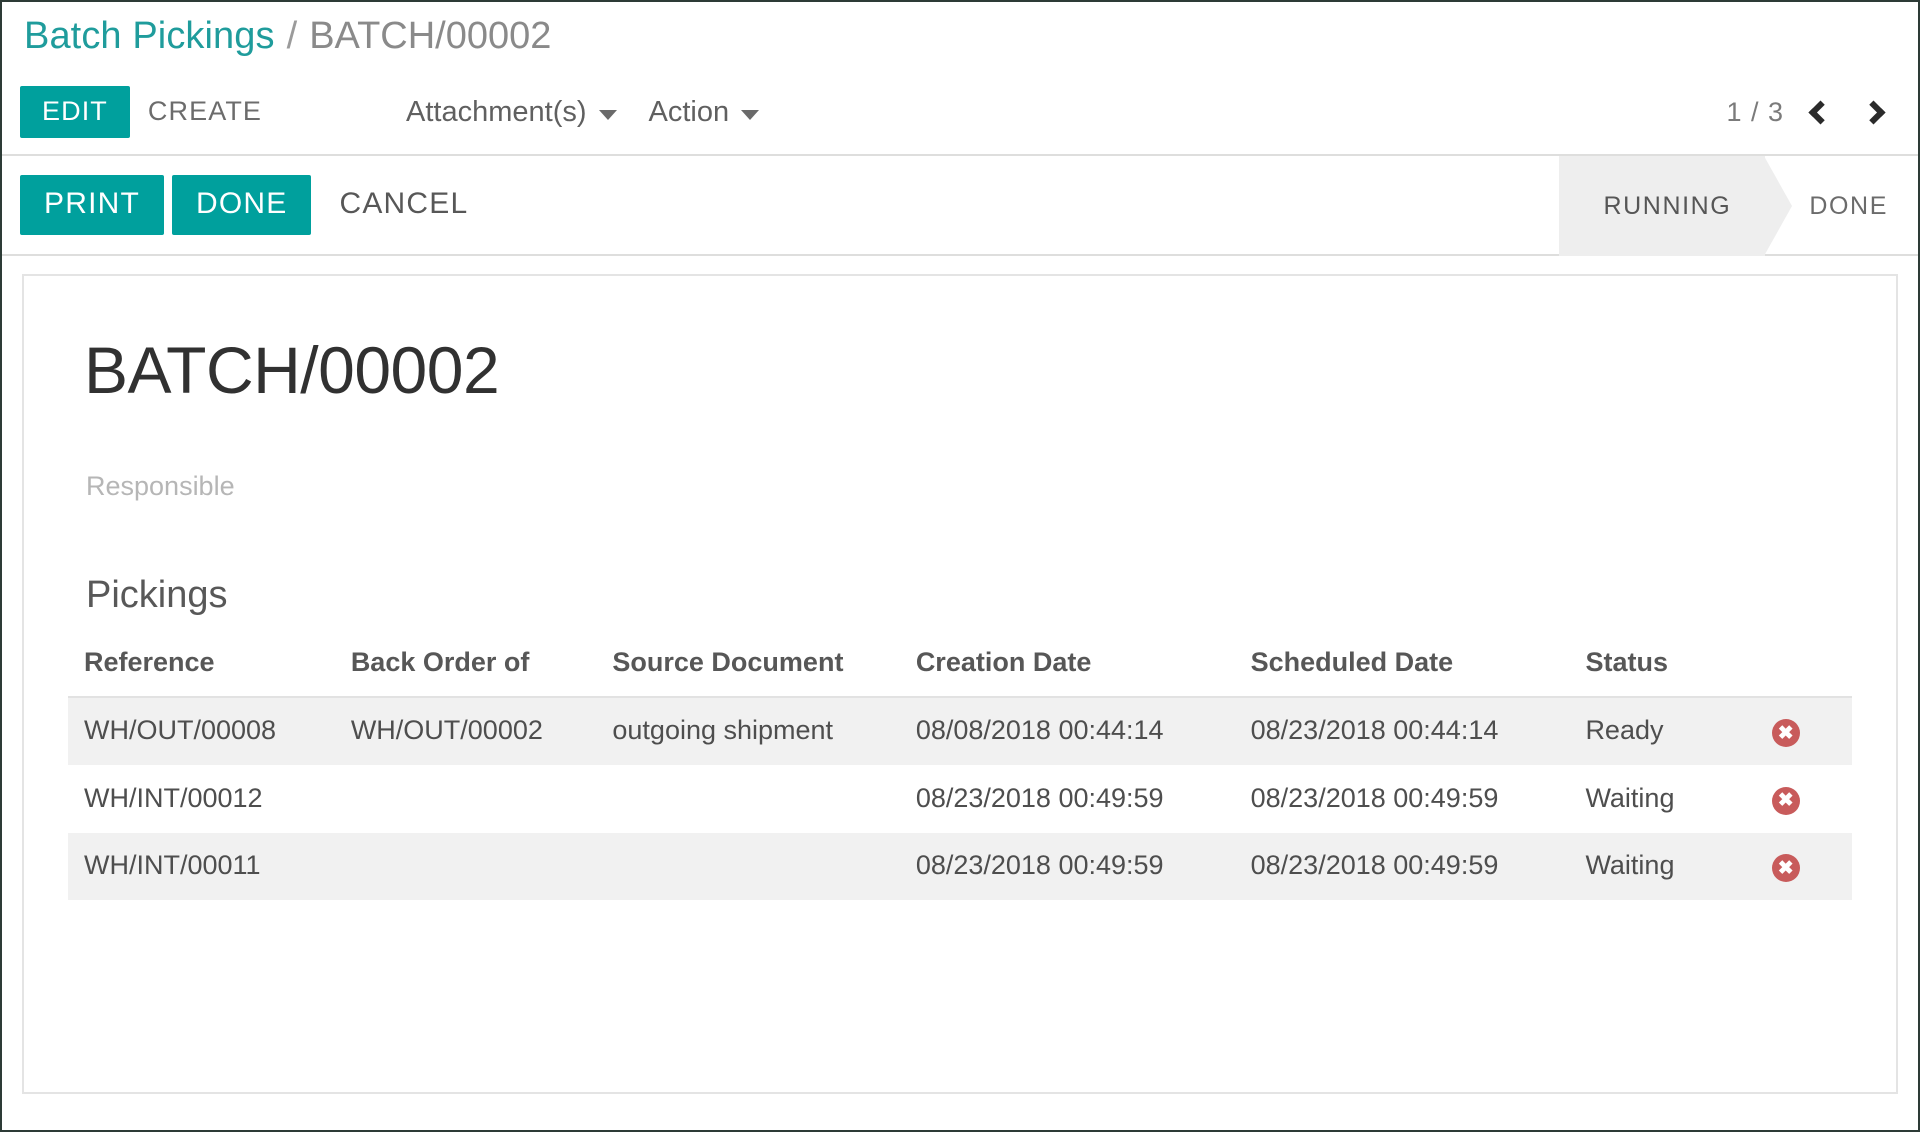  I want to click on mark-done-button: DONE, so click(242, 205).